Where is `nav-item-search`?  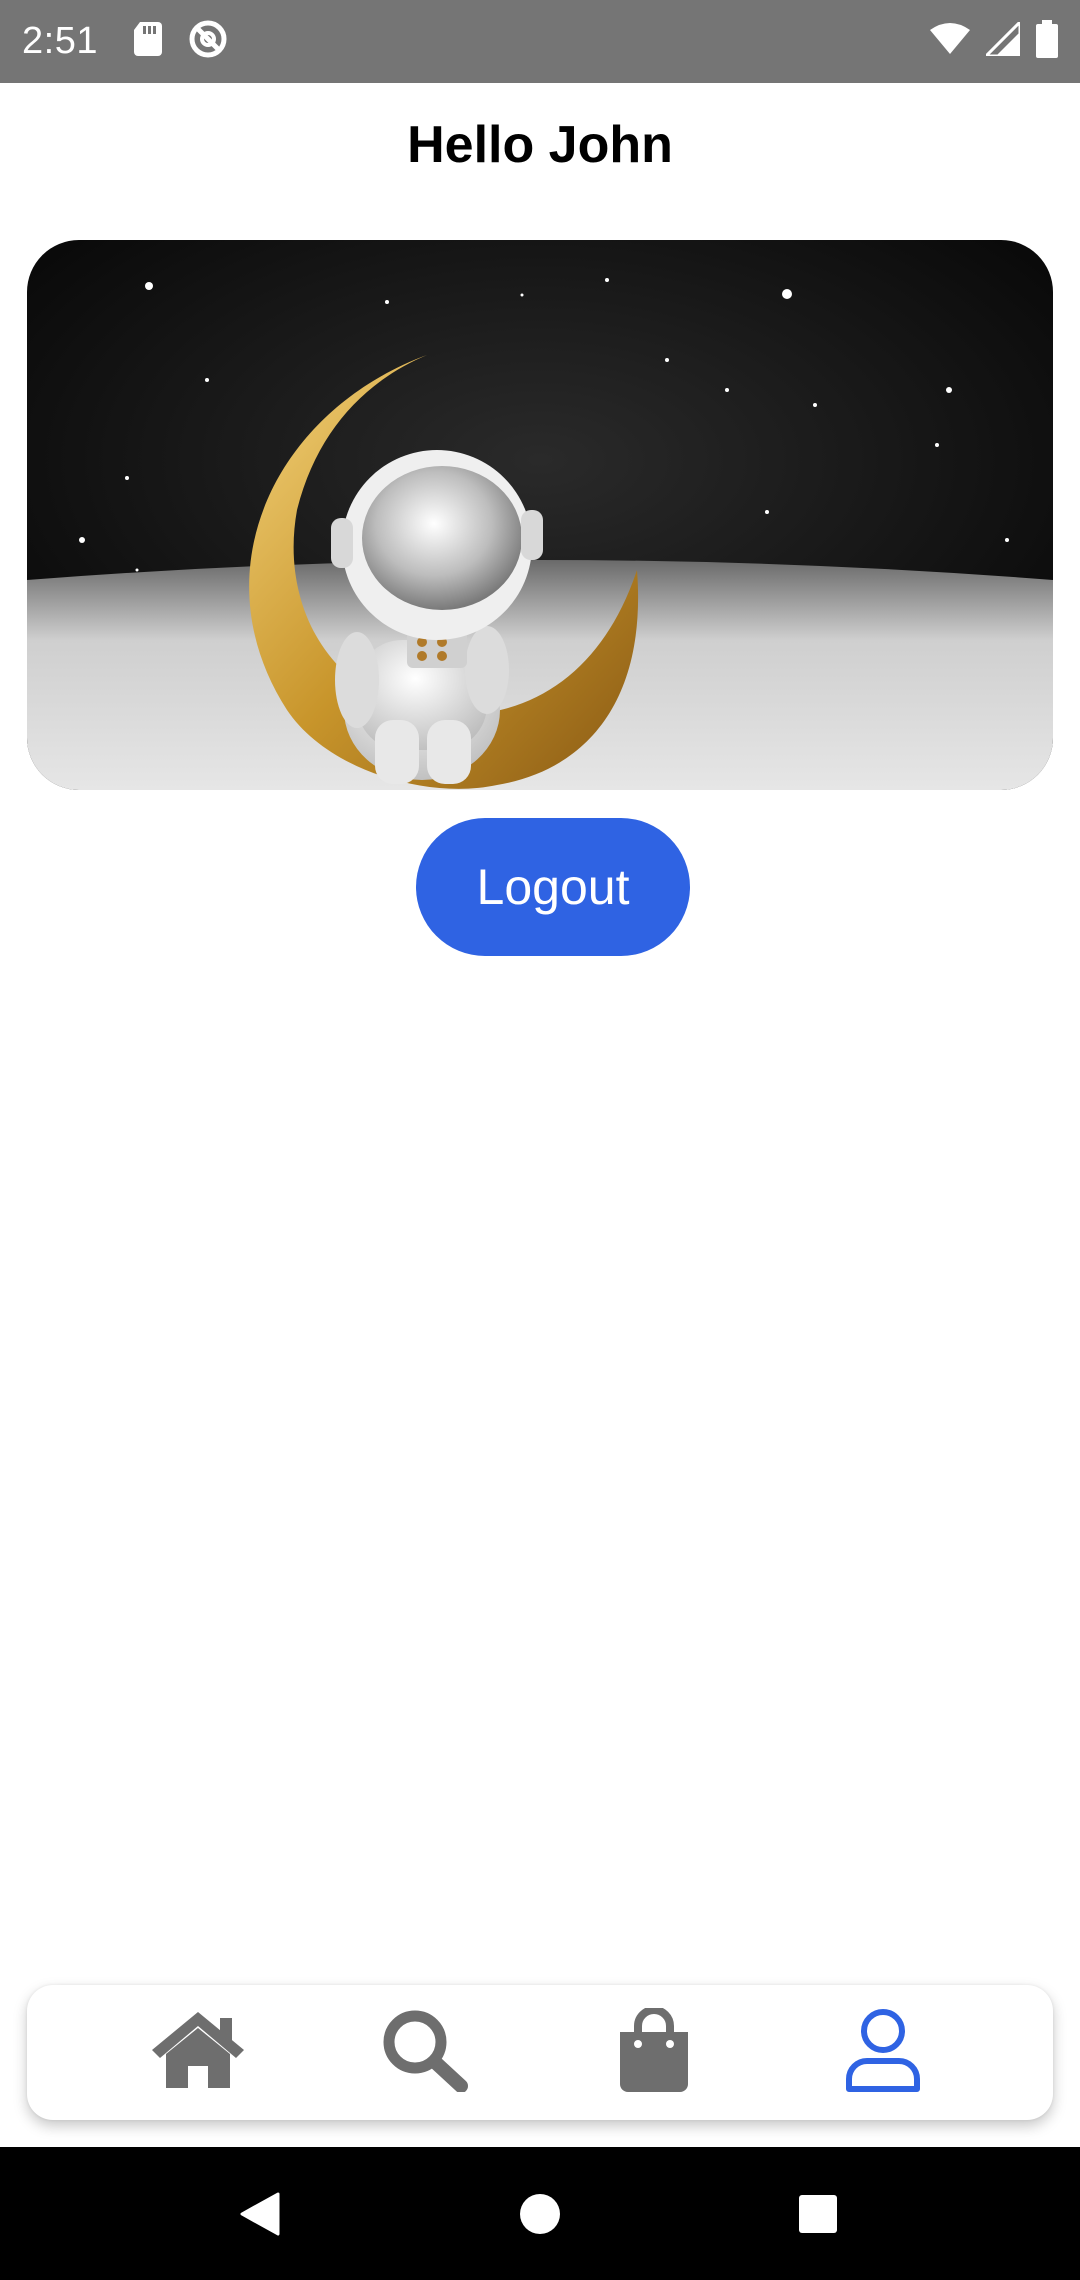
nav-item-search is located at coordinates (425, 2052).